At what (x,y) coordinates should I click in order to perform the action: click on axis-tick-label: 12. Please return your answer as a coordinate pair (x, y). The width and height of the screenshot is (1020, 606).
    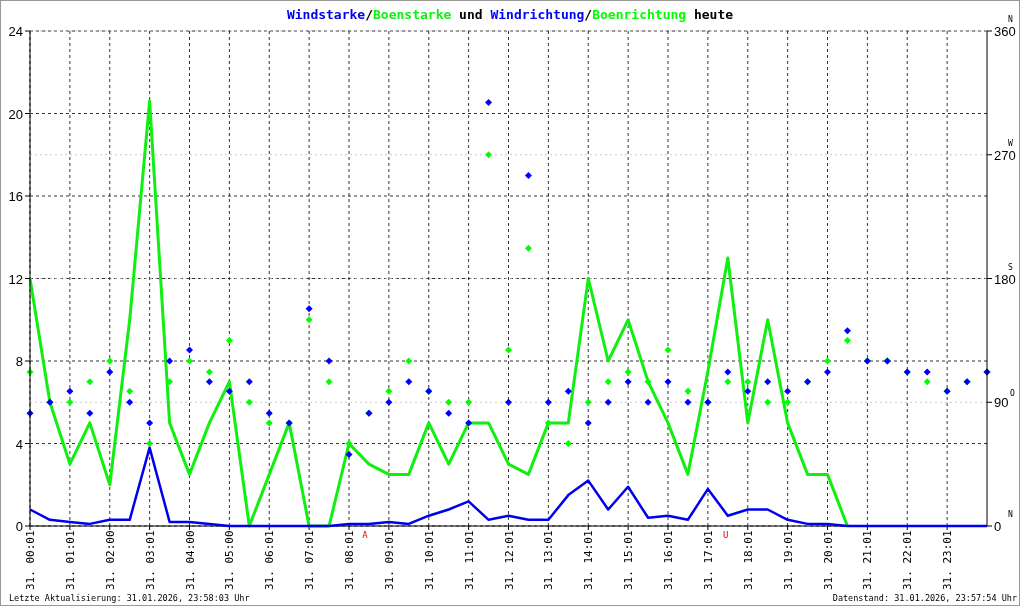
    Looking at the image, I should click on (15, 279).